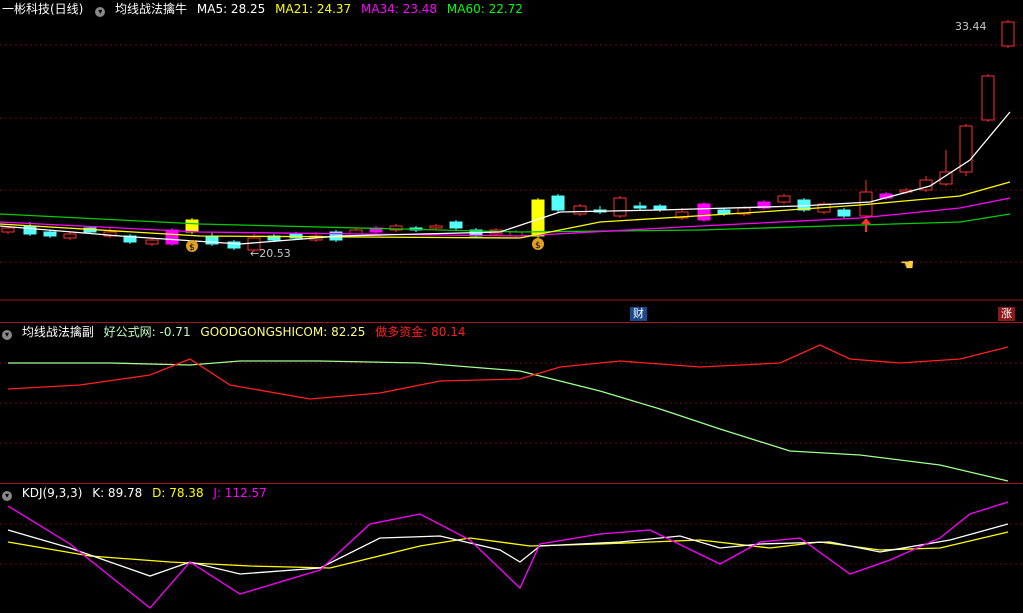  Describe the element at coordinates (508, 372) in the screenshot. I see `long-fund-line` at that location.